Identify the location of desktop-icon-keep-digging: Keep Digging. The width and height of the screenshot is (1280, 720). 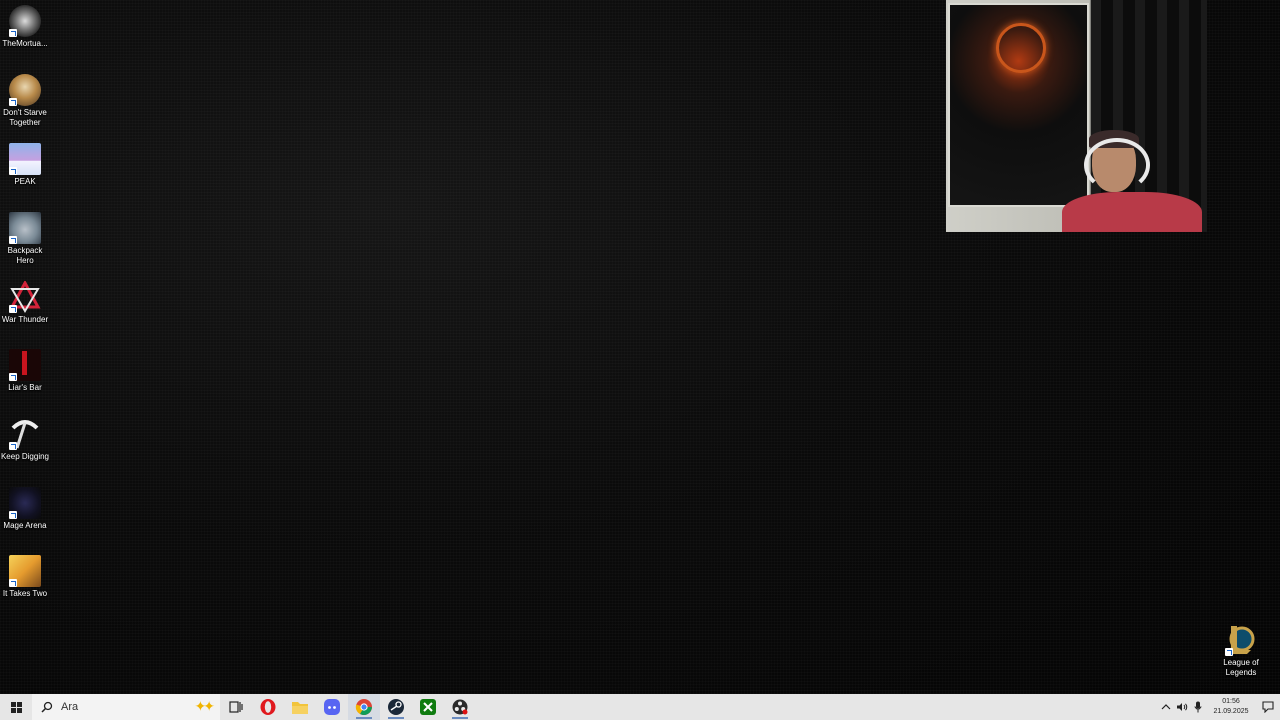
(25, 440).